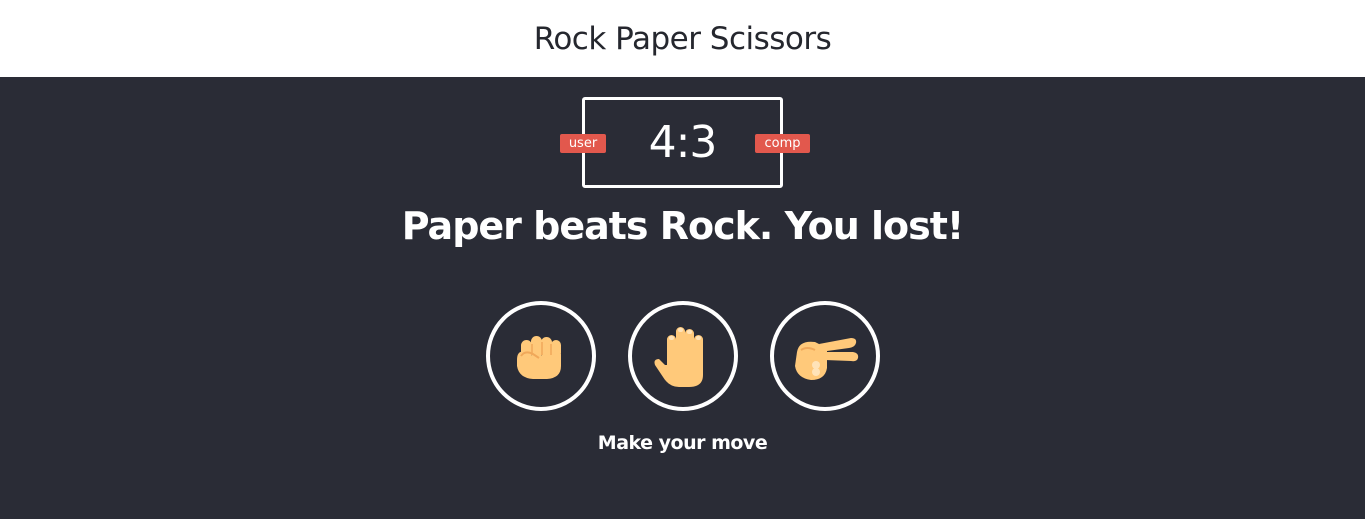 The image size is (1365, 519). Describe the element at coordinates (782, 143) in the screenshot. I see `comp-score-badge: comp` at that location.